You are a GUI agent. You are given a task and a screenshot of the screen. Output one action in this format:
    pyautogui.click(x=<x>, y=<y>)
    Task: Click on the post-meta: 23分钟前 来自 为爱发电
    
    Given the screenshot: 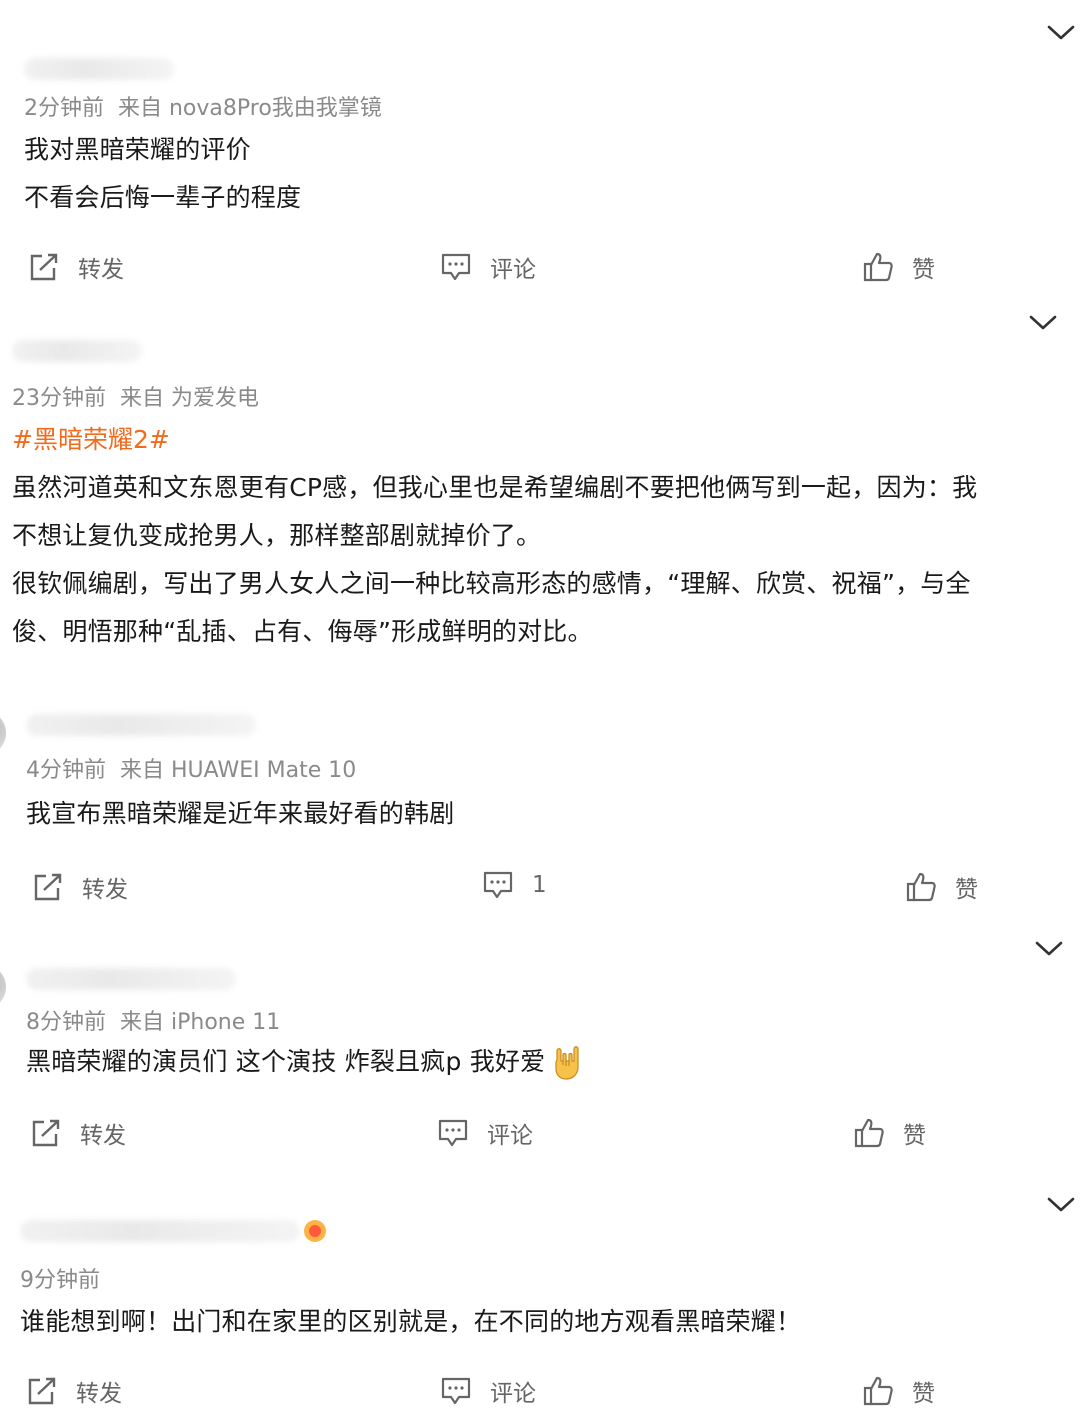 What is the action you would take?
    pyautogui.click(x=135, y=396)
    